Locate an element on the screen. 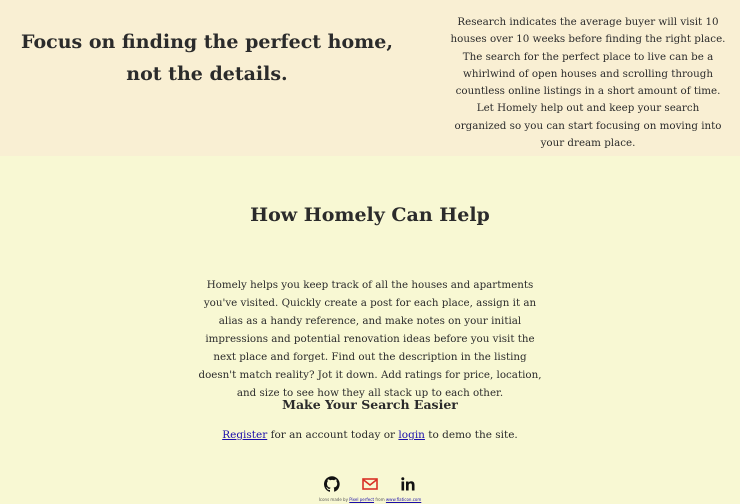 The height and width of the screenshot is (504, 740). gmail-icon is located at coordinates (370, 484).